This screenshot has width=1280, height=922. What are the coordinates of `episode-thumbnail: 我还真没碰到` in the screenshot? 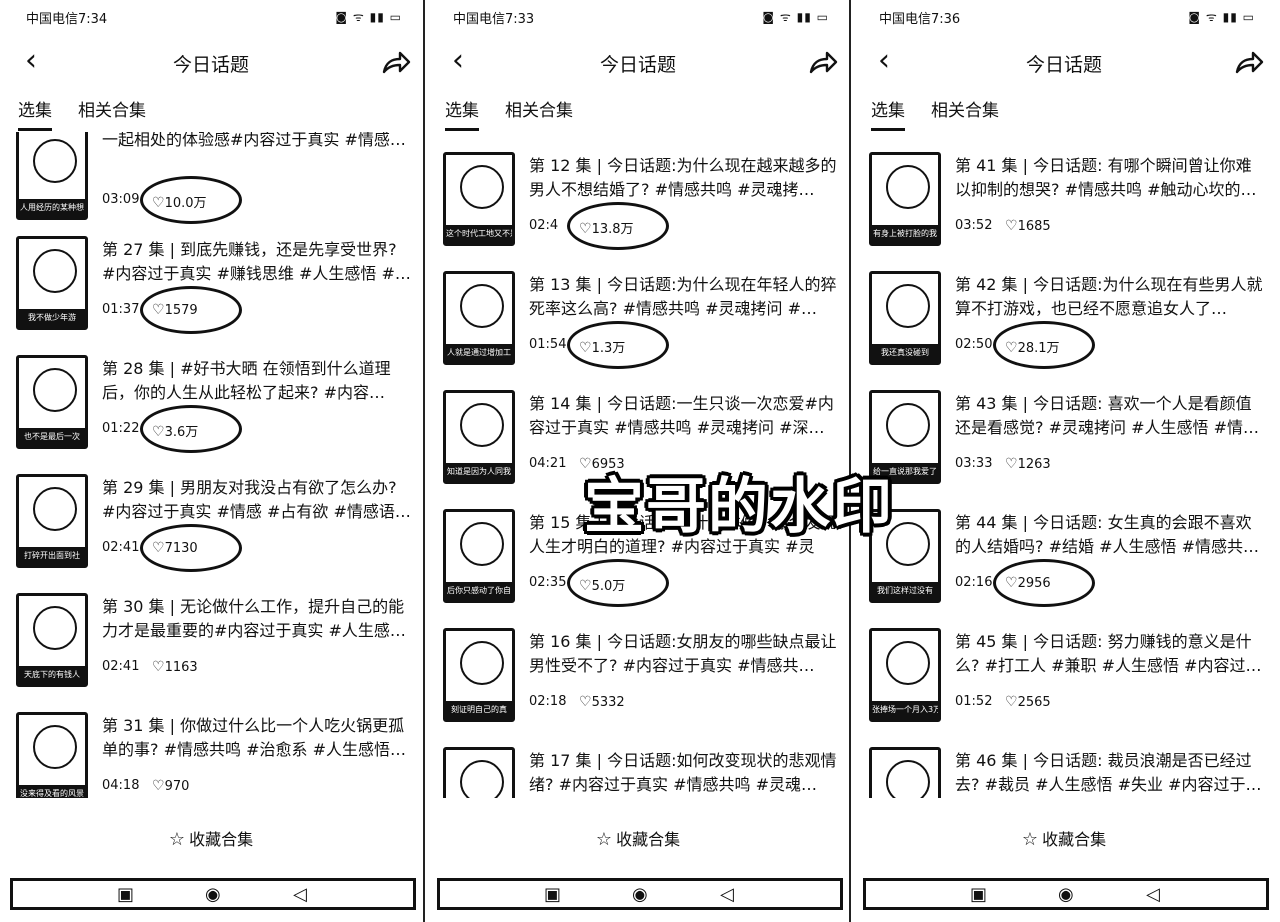 It's located at (905, 318).